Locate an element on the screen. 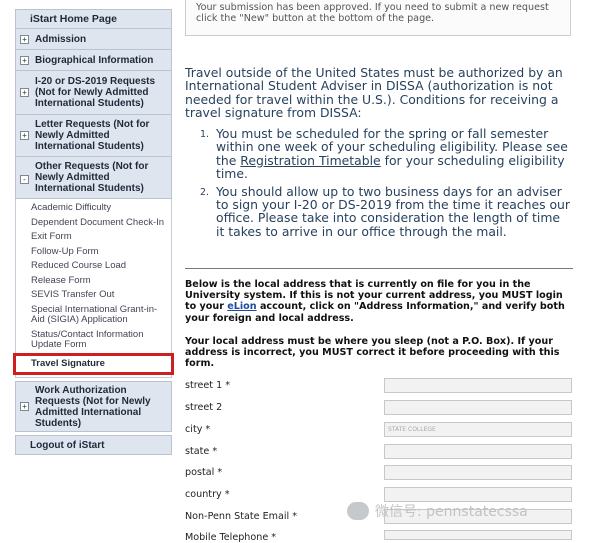 The image size is (589, 543). nav-section-admission: + Admission is located at coordinates (93, 39).